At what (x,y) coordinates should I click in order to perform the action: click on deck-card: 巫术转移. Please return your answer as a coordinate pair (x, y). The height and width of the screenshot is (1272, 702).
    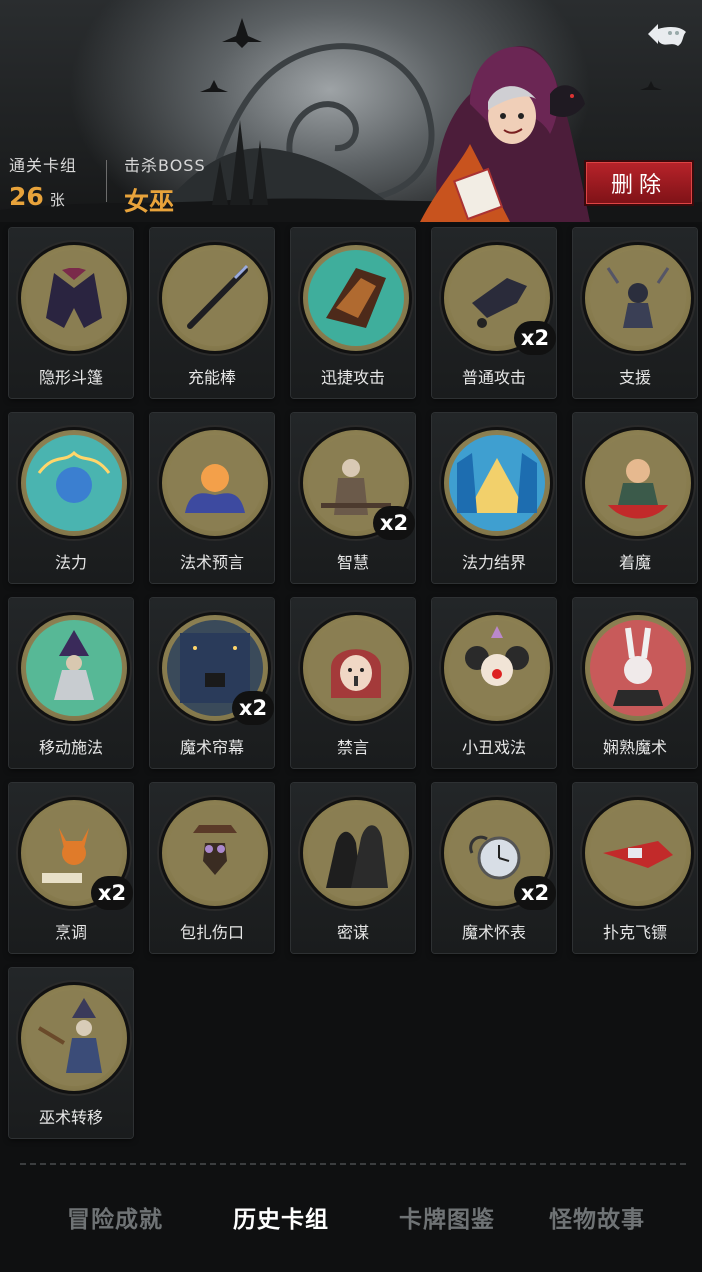
    Looking at the image, I should click on (71, 1053).